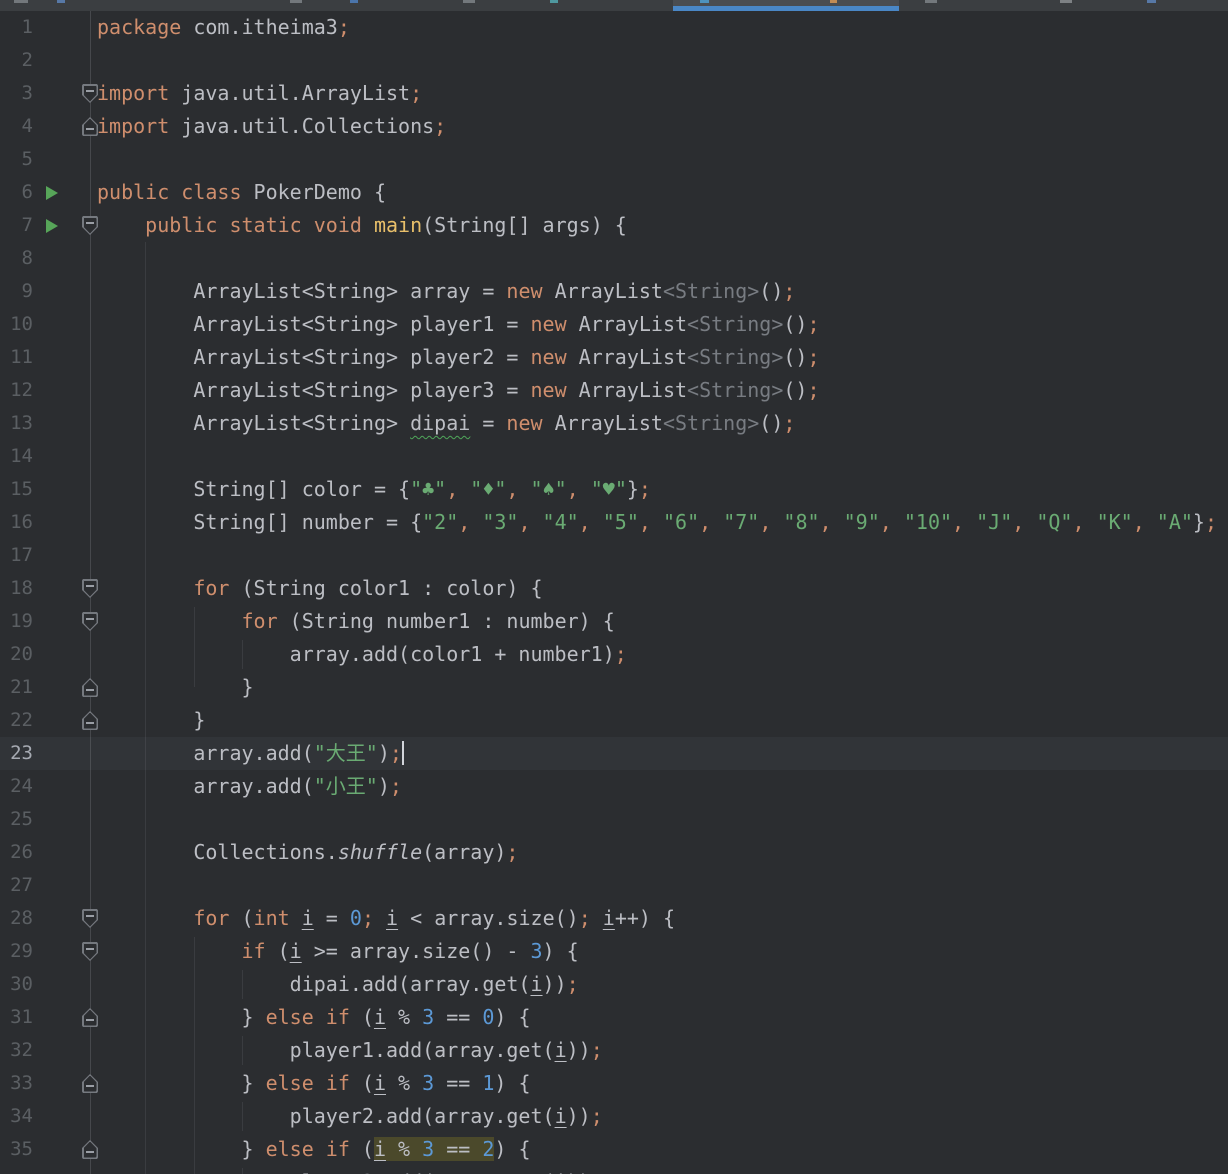 The width and height of the screenshot is (1228, 1174). Describe the element at coordinates (404, 1083) in the screenshot. I see `code-token: %` at that location.